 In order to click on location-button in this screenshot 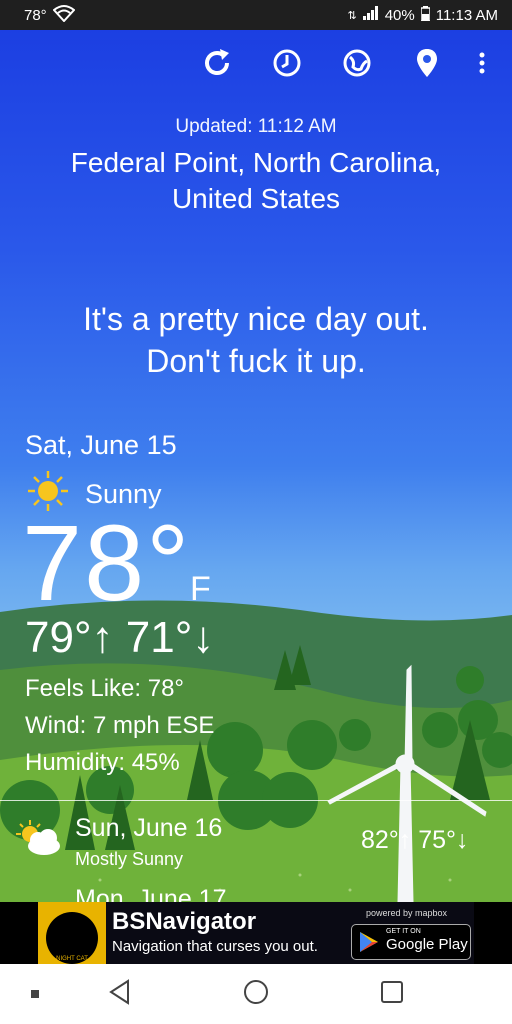, I will do `click(427, 65)`.